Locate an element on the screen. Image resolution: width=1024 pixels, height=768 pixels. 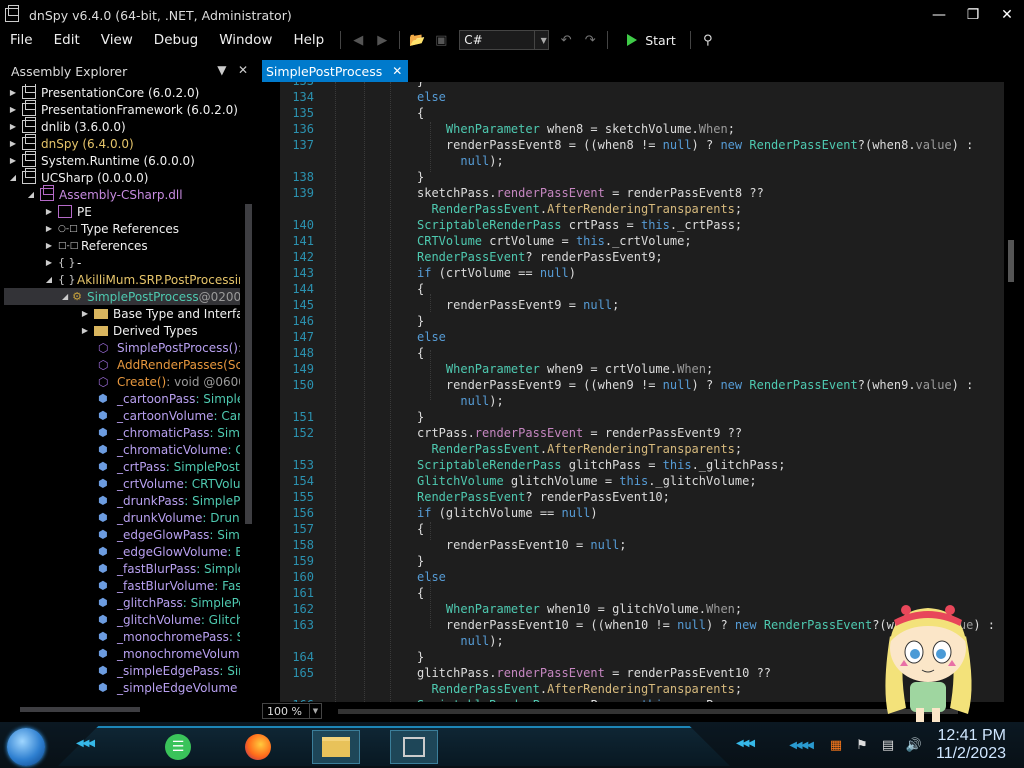
back-icon: ◀ is located at coordinates (358, 40).